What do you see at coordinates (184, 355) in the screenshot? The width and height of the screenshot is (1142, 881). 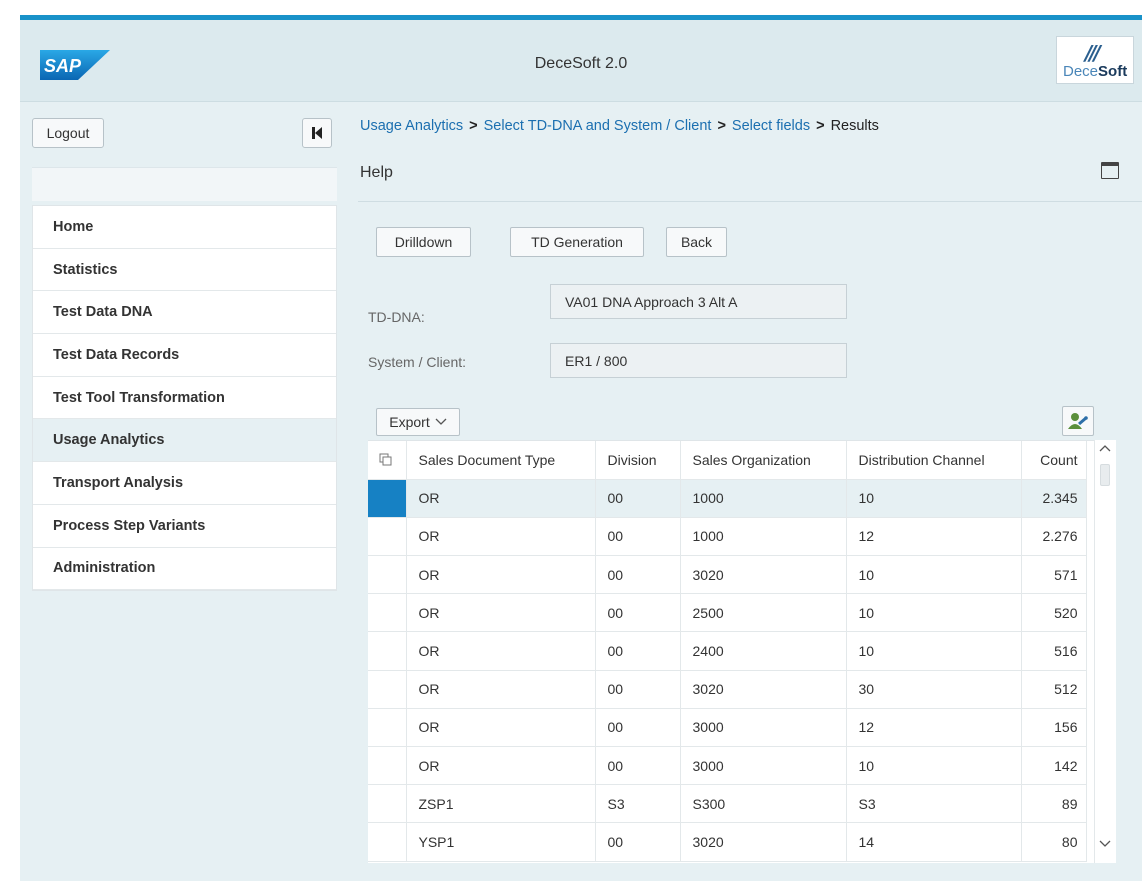 I see `sidebar-item-test-data-records: Test Data Records` at bounding box center [184, 355].